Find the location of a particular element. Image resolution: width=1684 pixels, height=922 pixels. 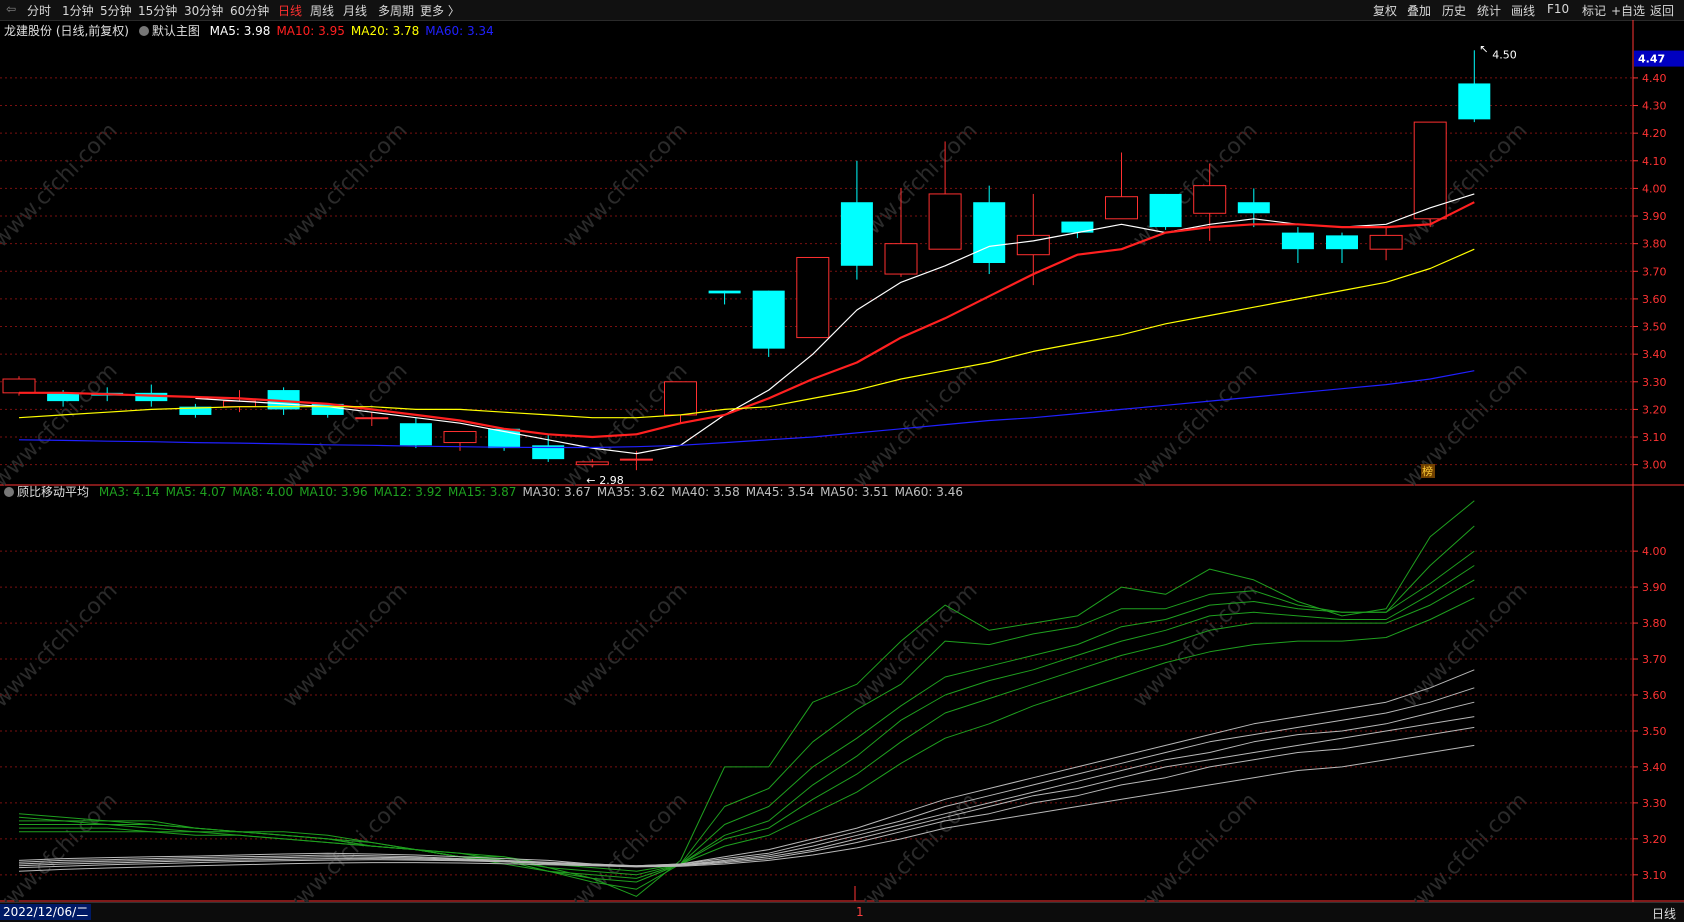

legend-item: MA5: 3.98 is located at coordinates (240, 31).